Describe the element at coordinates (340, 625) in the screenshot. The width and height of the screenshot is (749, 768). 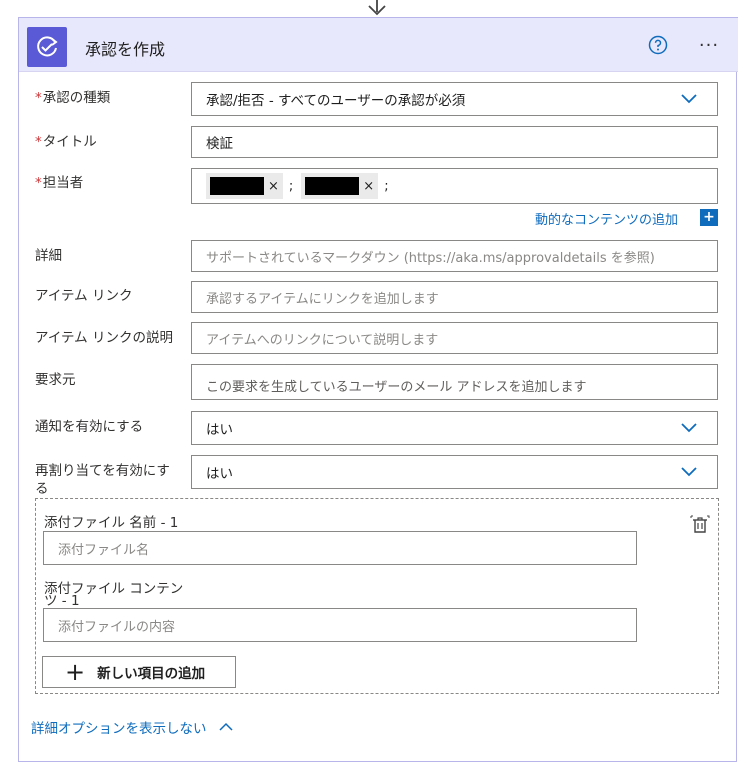
I see `attachment-content-input: 添付ファイルの内容` at that location.